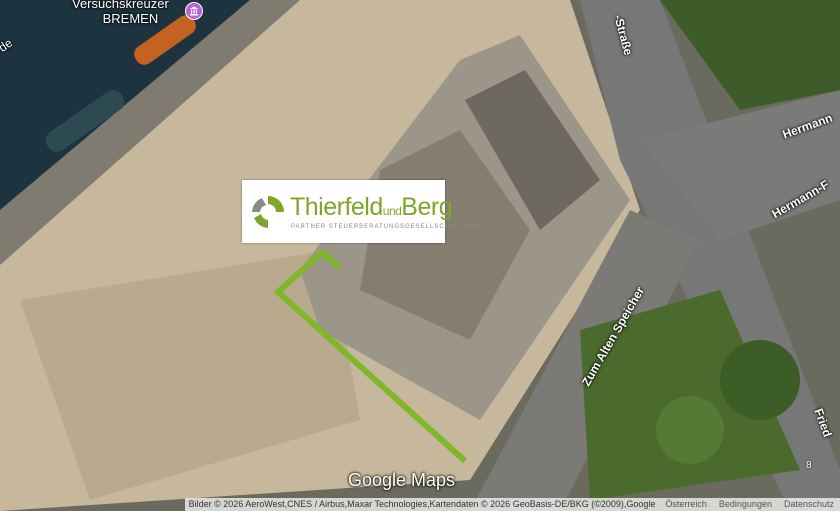 This screenshot has width=840, height=511. What do you see at coordinates (392, 211) in the screenshot?
I see `company-name-connector: und` at bounding box center [392, 211].